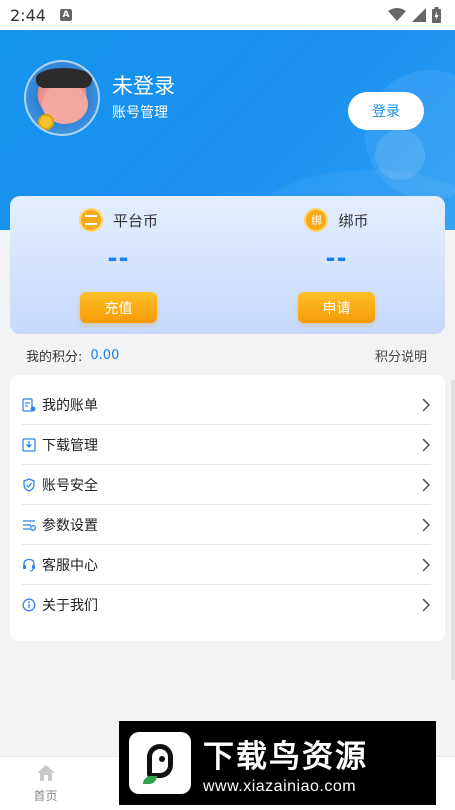 This screenshot has height=810, width=455. What do you see at coordinates (386, 111) in the screenshot?
I see `login-button: 登录` at bounding box center [386, 111].